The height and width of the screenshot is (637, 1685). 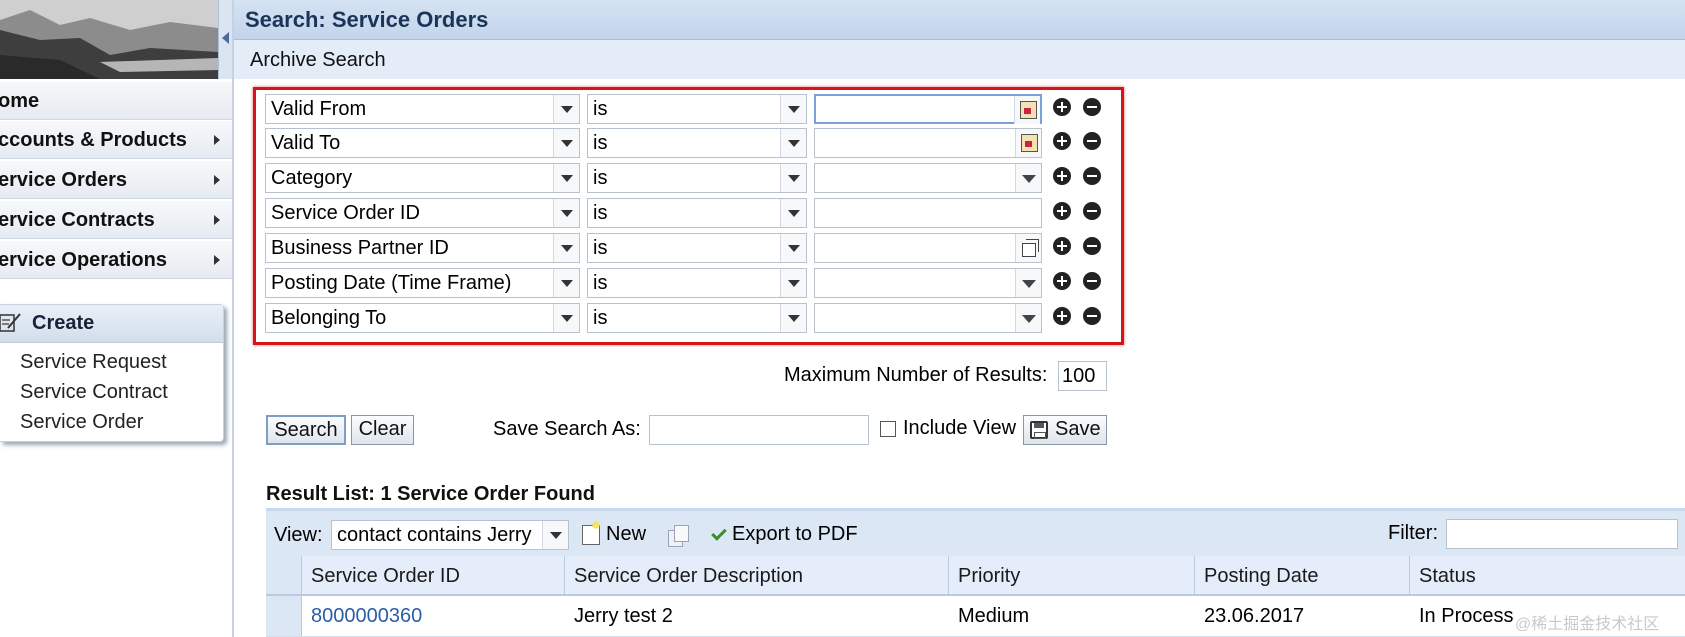 I want to click on column-header-service-order-id: Service Order ID, so click(x=433, y=575).